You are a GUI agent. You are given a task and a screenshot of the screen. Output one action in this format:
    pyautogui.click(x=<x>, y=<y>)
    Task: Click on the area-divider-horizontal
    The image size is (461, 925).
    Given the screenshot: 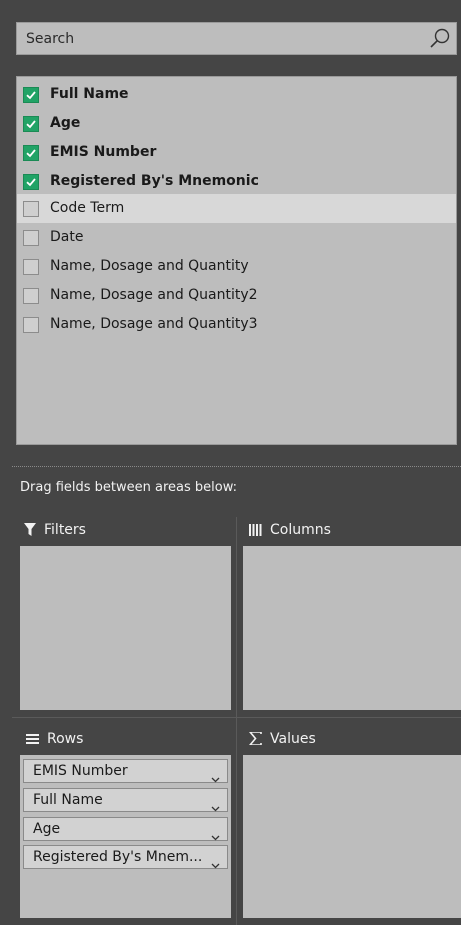 What is the action you would take?
    pyautogui.click(x=236, y=717)
    